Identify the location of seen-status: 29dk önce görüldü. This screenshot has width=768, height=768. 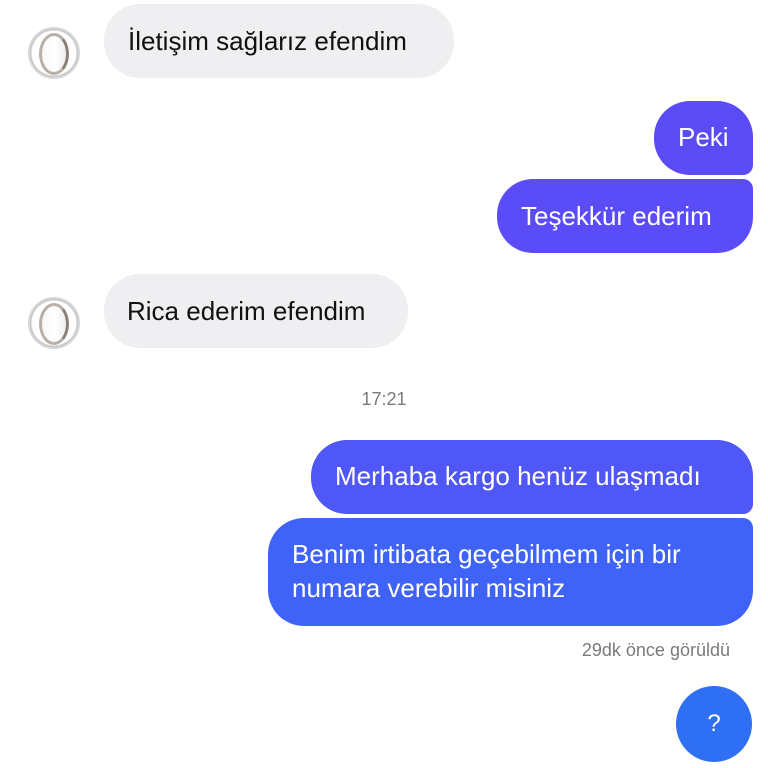
(655, 650).